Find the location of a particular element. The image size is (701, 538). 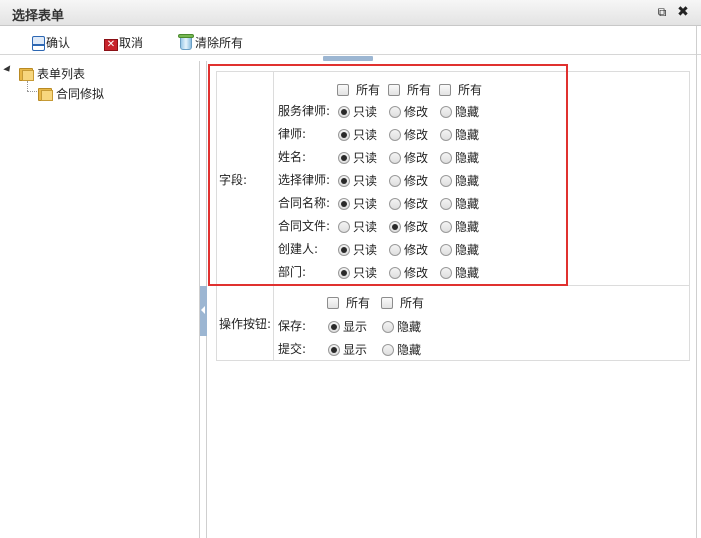

top-splitter-handle is located at coordinates (348, 58).